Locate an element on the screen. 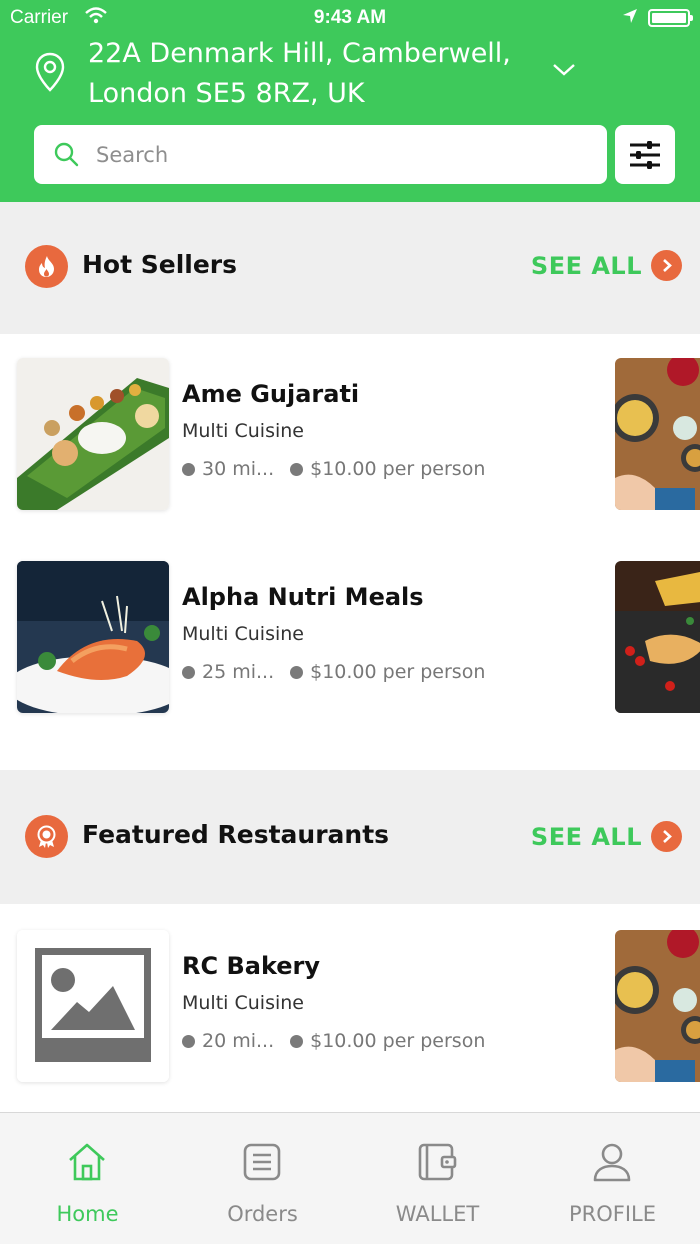  tab-wallet: WALLET is located at coordinates (437, 1178).